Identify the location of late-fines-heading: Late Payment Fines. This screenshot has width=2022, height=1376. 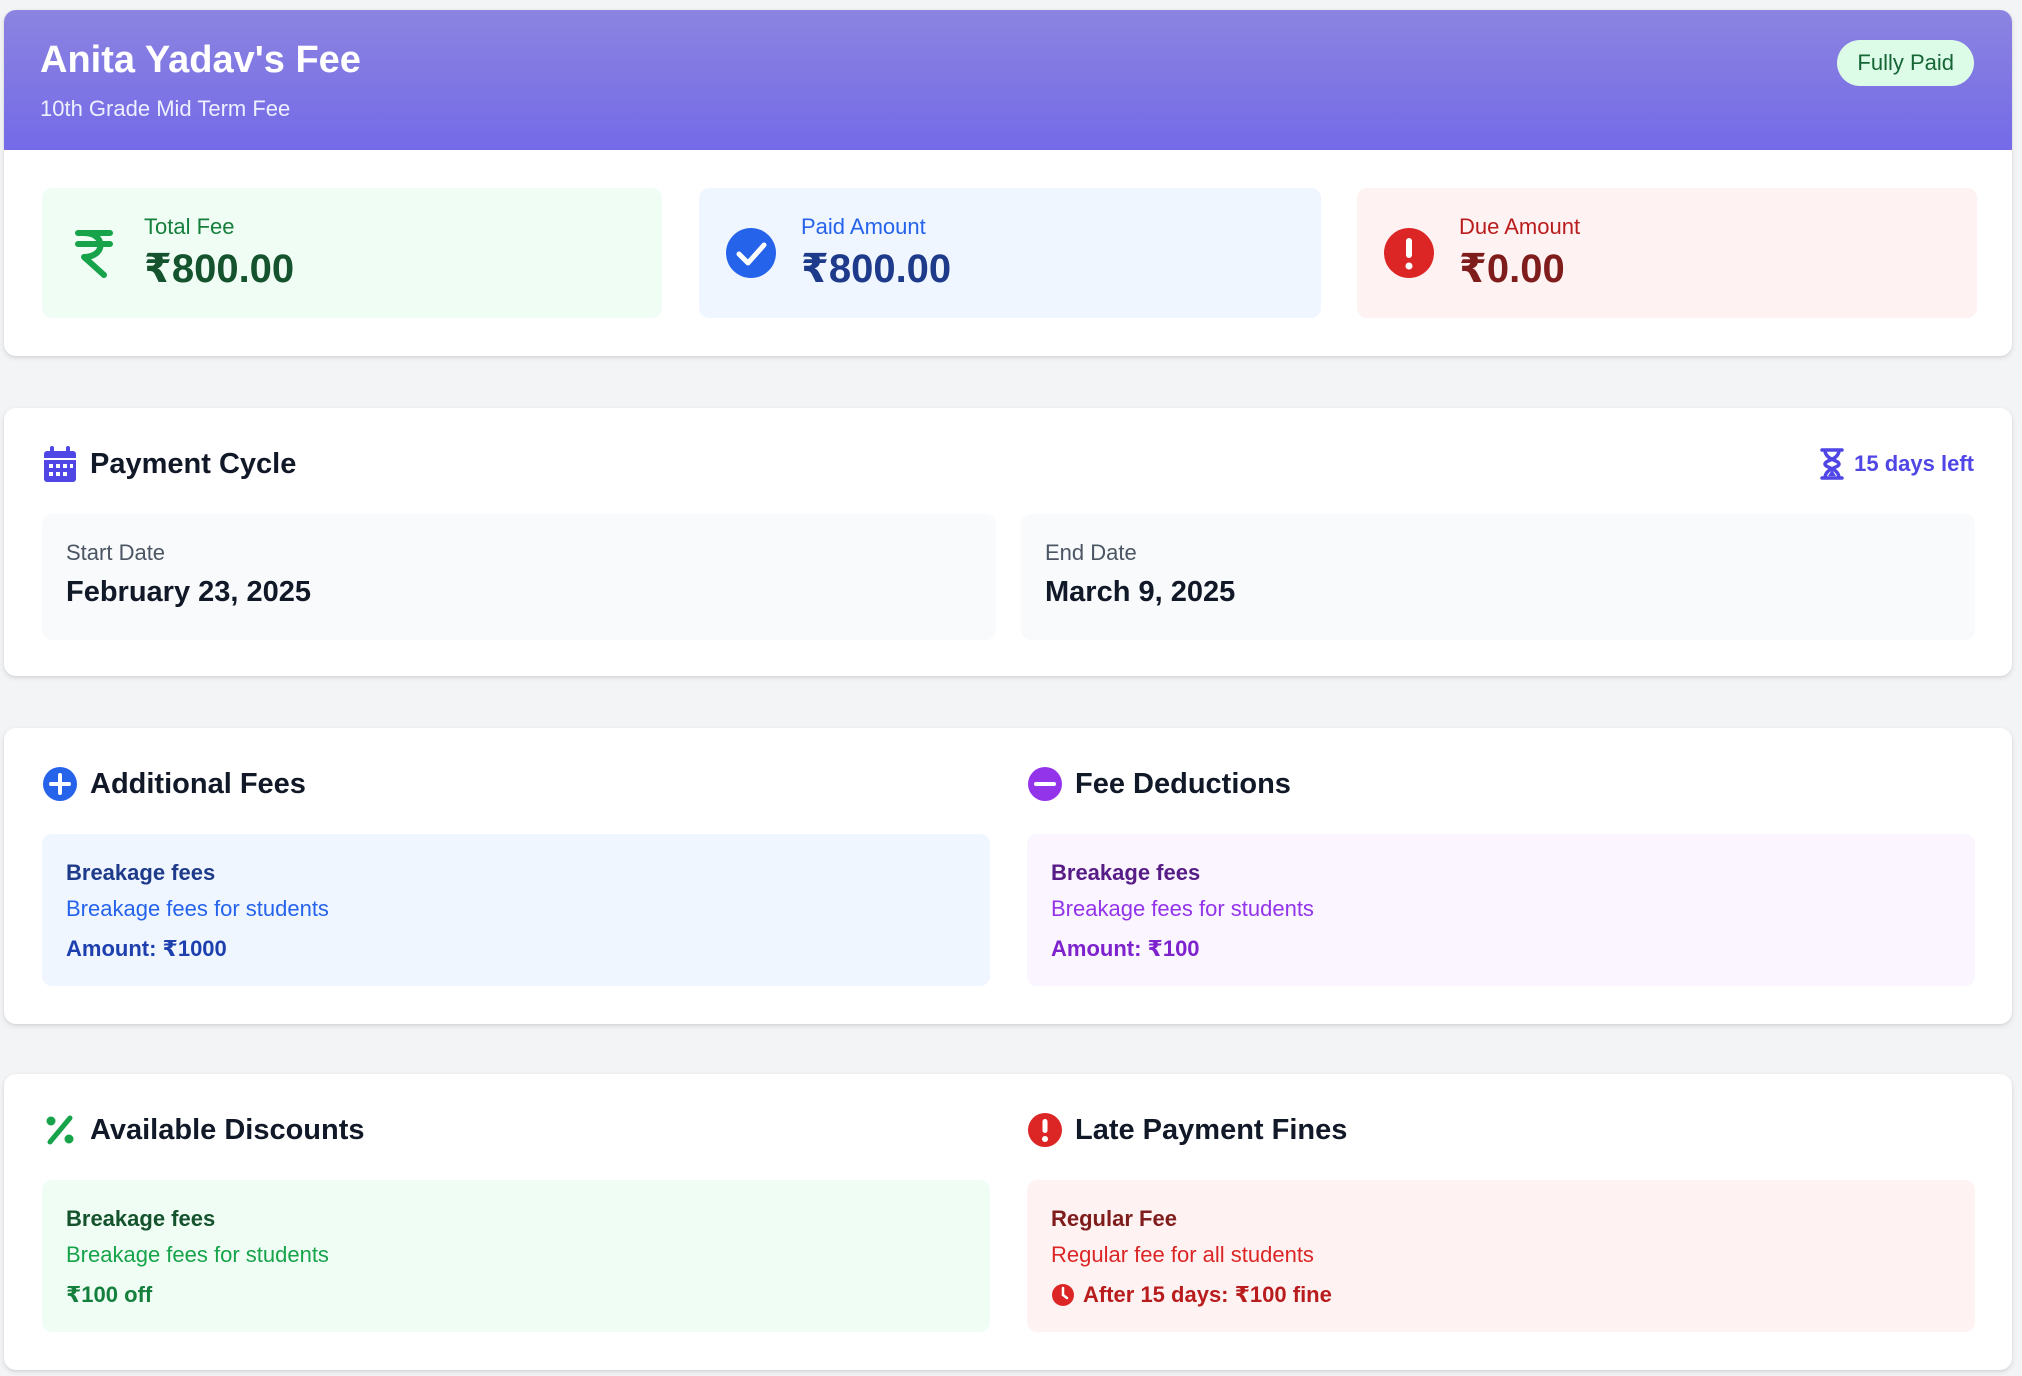
(1187, 1130).